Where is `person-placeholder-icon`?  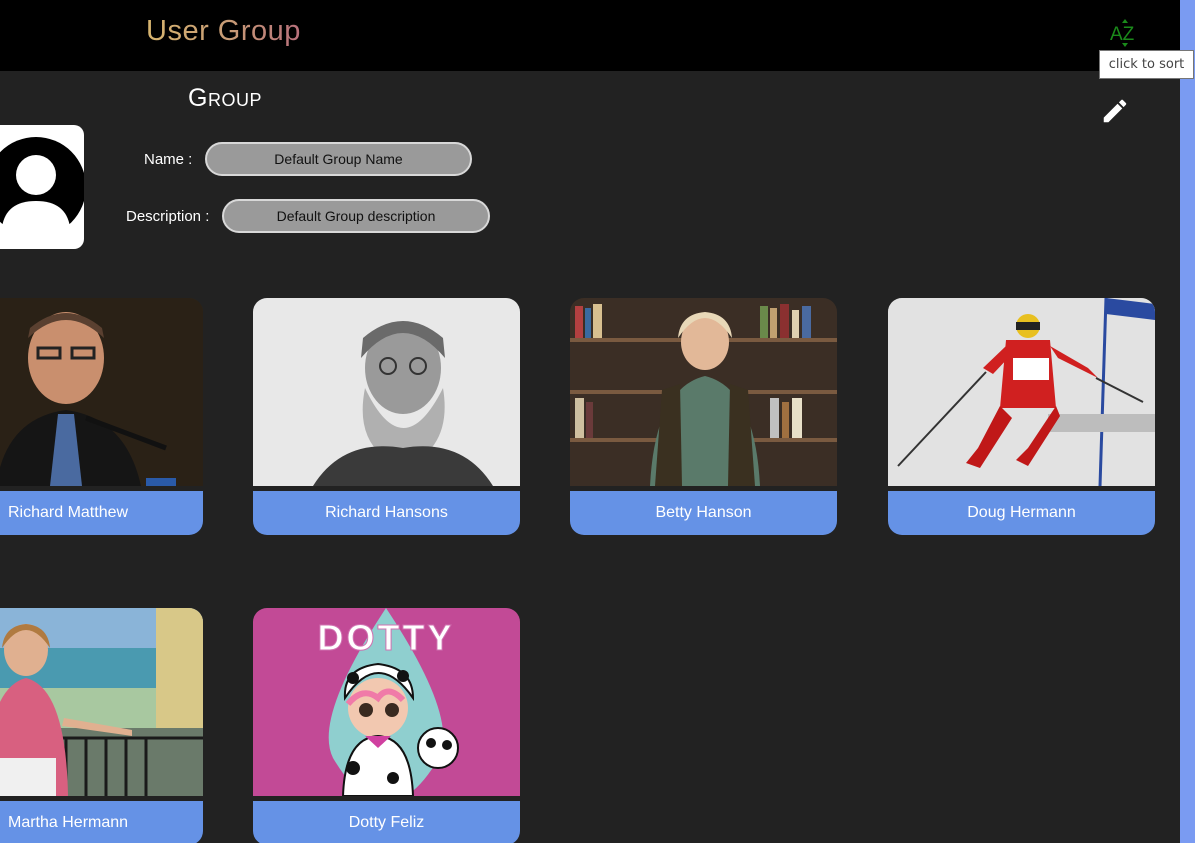
person-placeholder-icon is located at coordinates (42, 189).